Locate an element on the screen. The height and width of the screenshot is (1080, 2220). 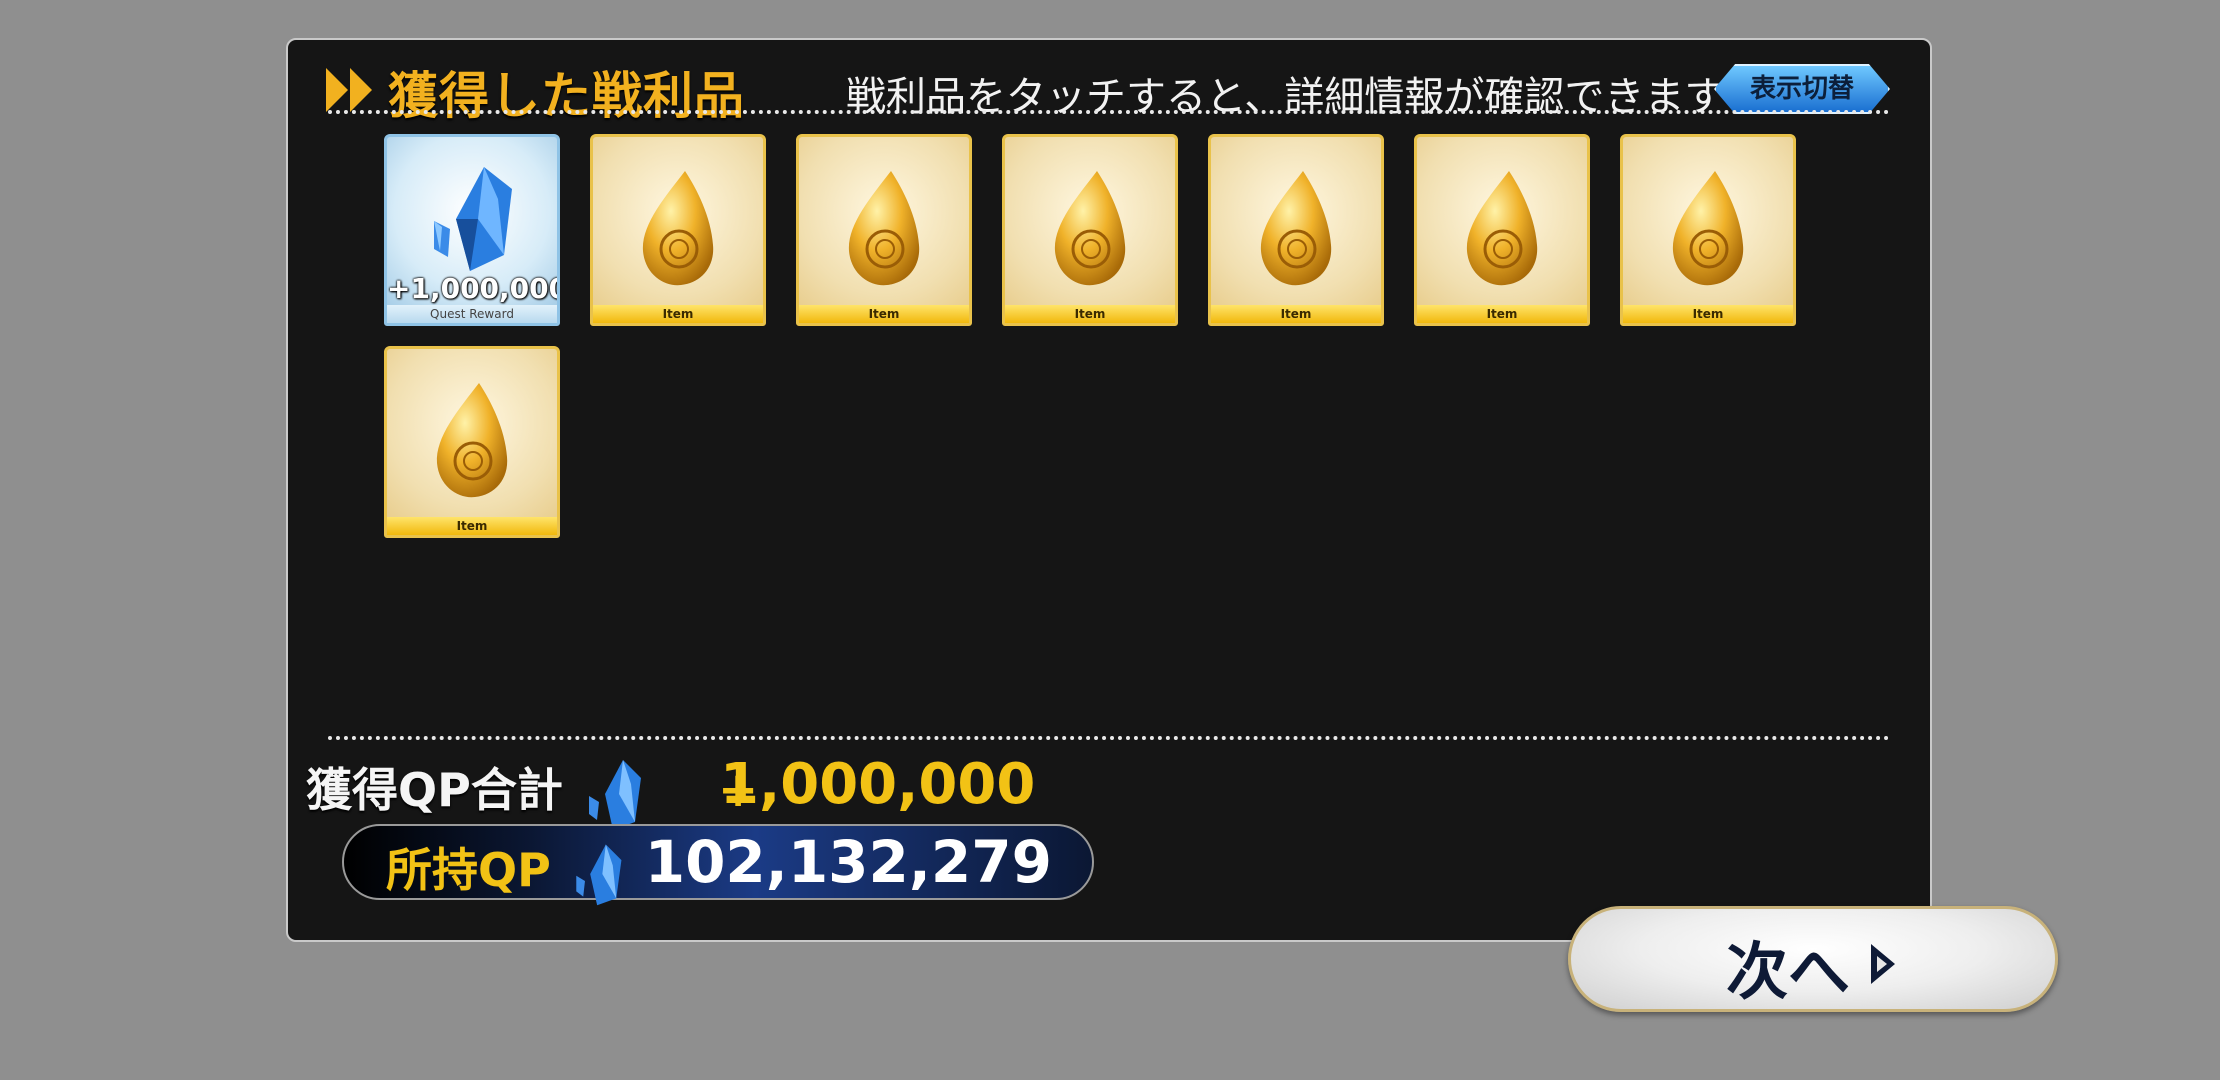
qp-total-row: 獲得QP合計 is located at coordinates (477, 793).